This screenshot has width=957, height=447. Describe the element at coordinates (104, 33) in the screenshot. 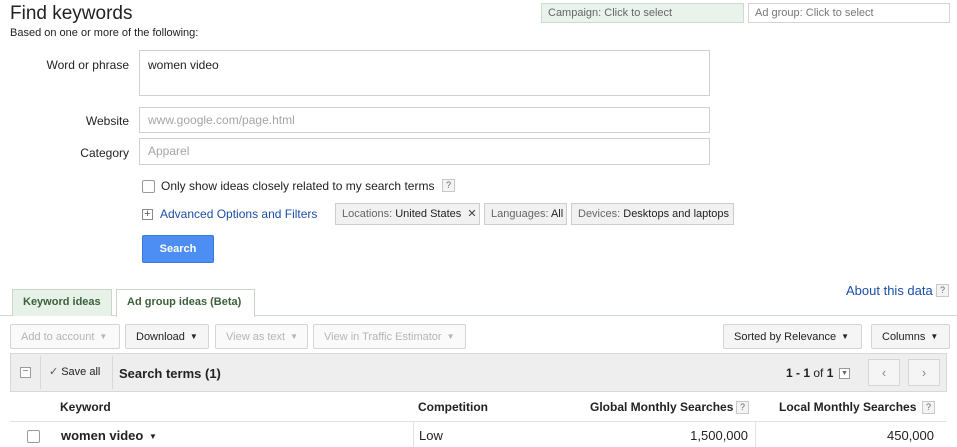

I see `page-subtitle: Based on one or more of the following:` at that location.